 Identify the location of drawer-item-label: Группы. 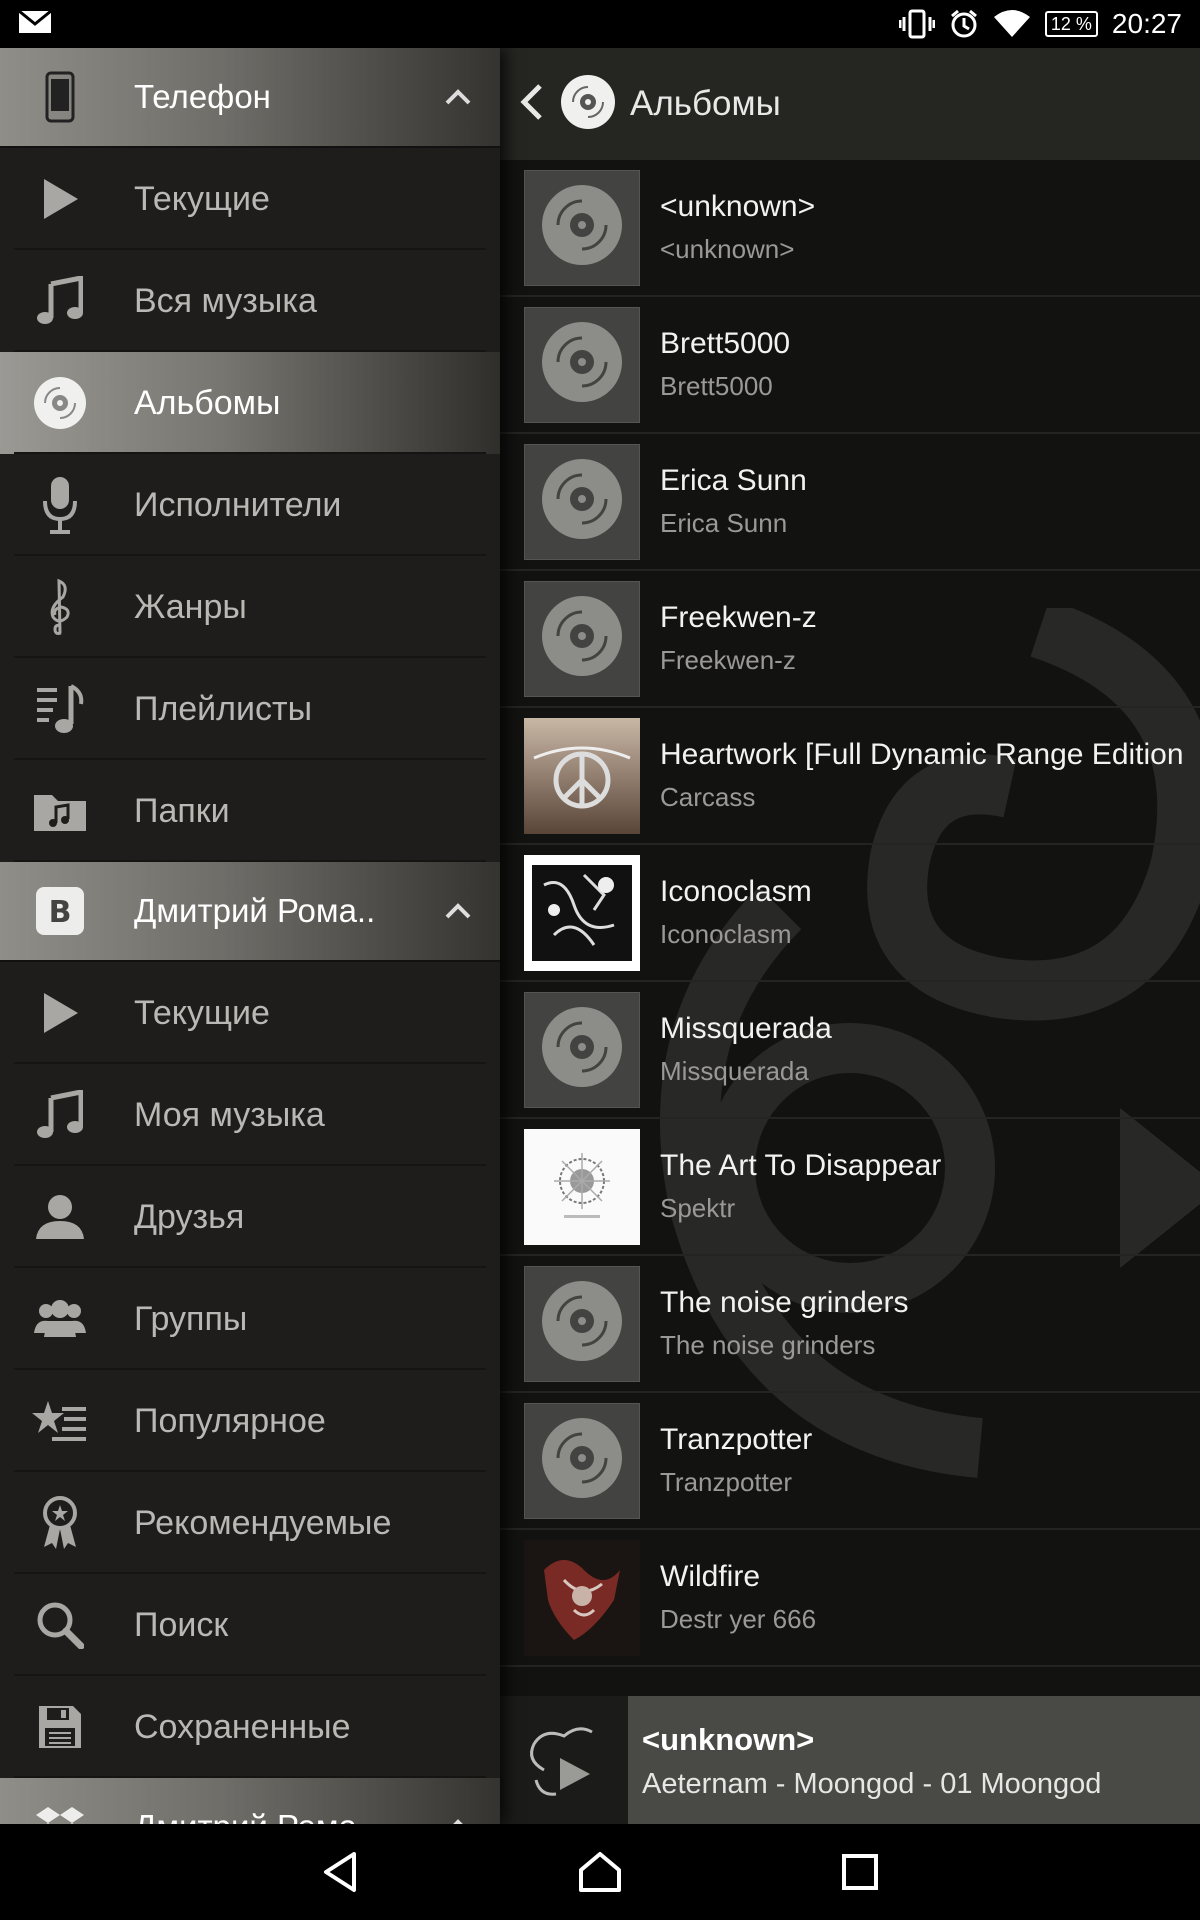
(191, 1318).